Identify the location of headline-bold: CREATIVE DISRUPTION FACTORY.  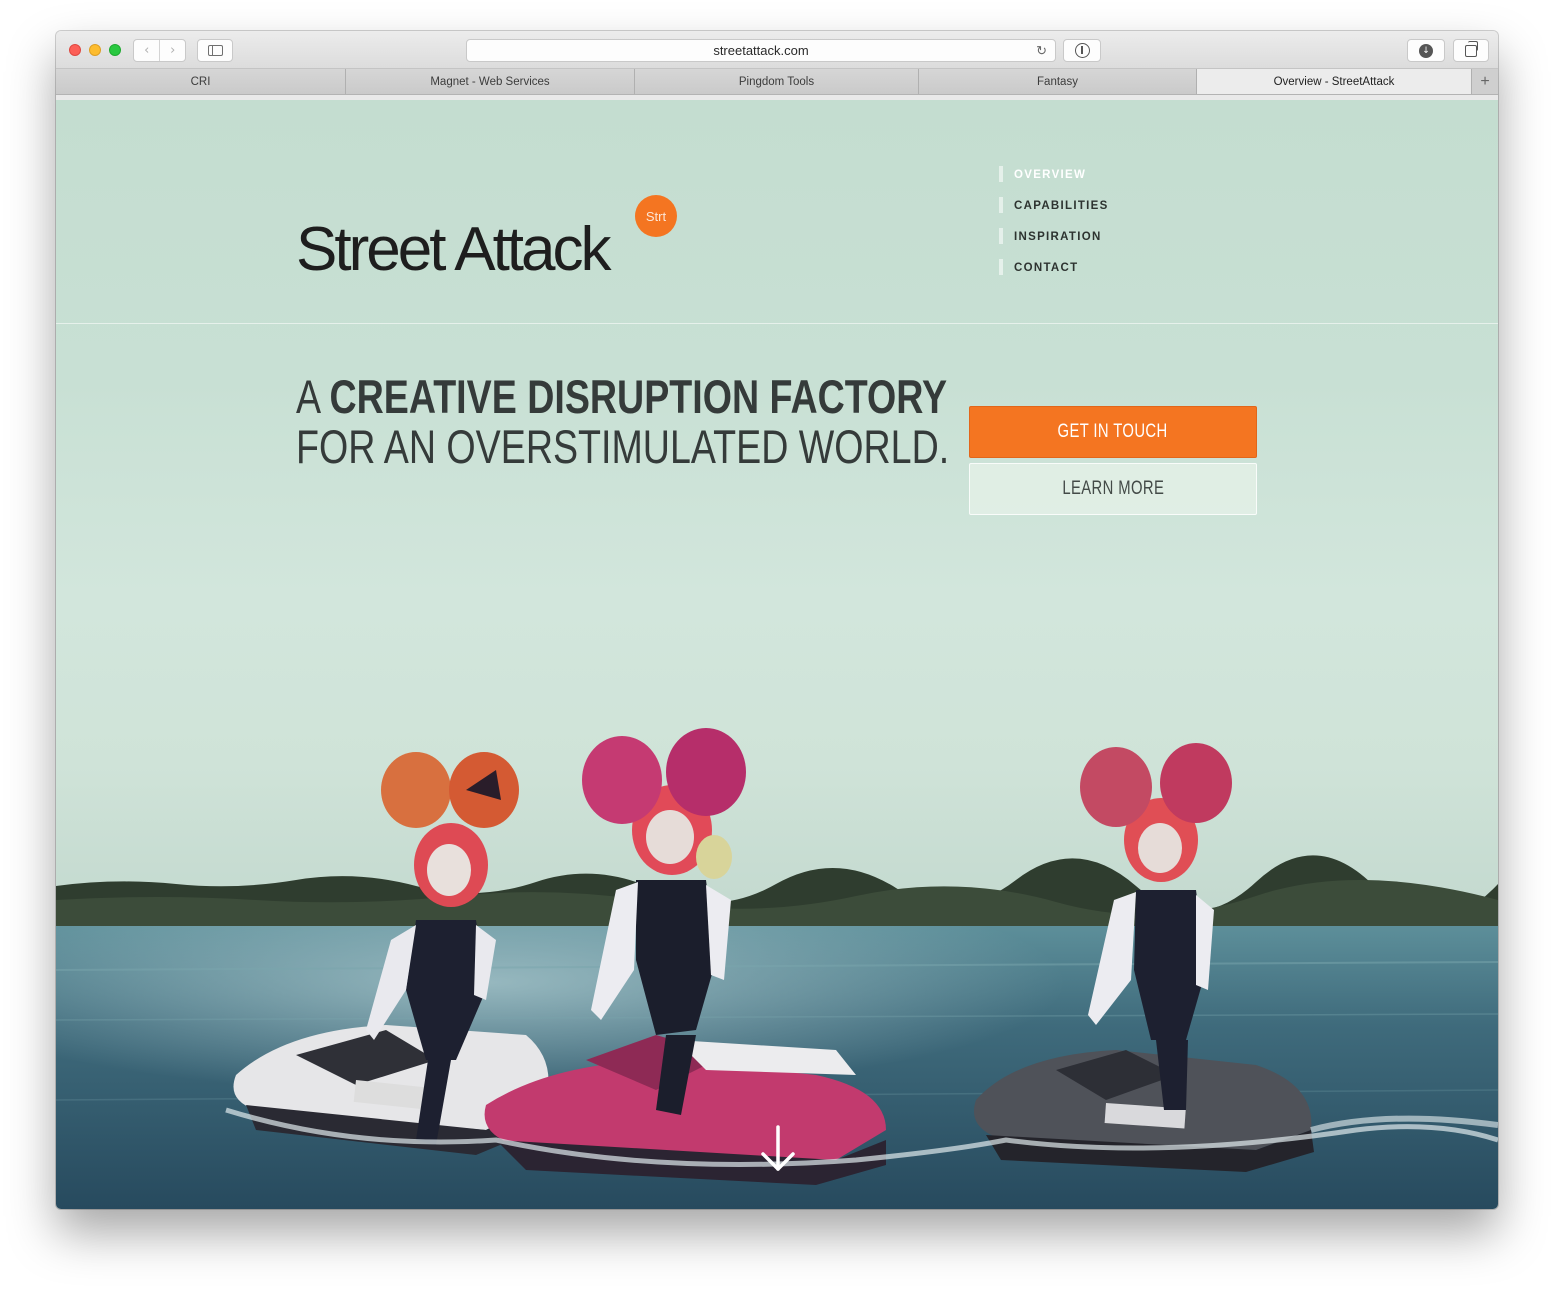
(638, 396).